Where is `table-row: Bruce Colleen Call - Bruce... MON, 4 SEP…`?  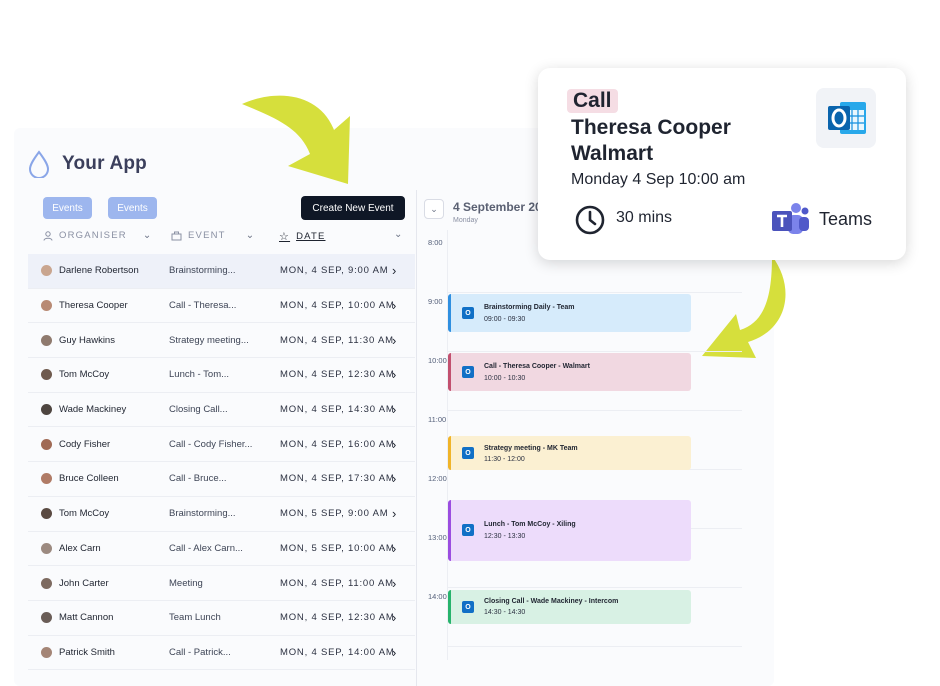
table-row: Bruce Colleen Call - Bruce... MON, 4 SEP… is located at coordinates (221, 479).